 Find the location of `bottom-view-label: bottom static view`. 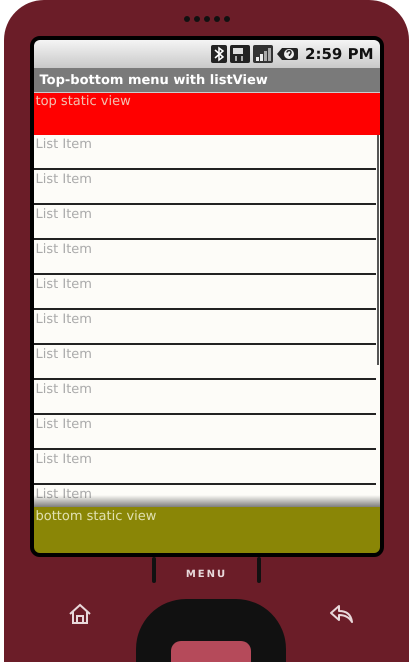

bottom-view-label: bottom static view is located at coordinates (96, 516).